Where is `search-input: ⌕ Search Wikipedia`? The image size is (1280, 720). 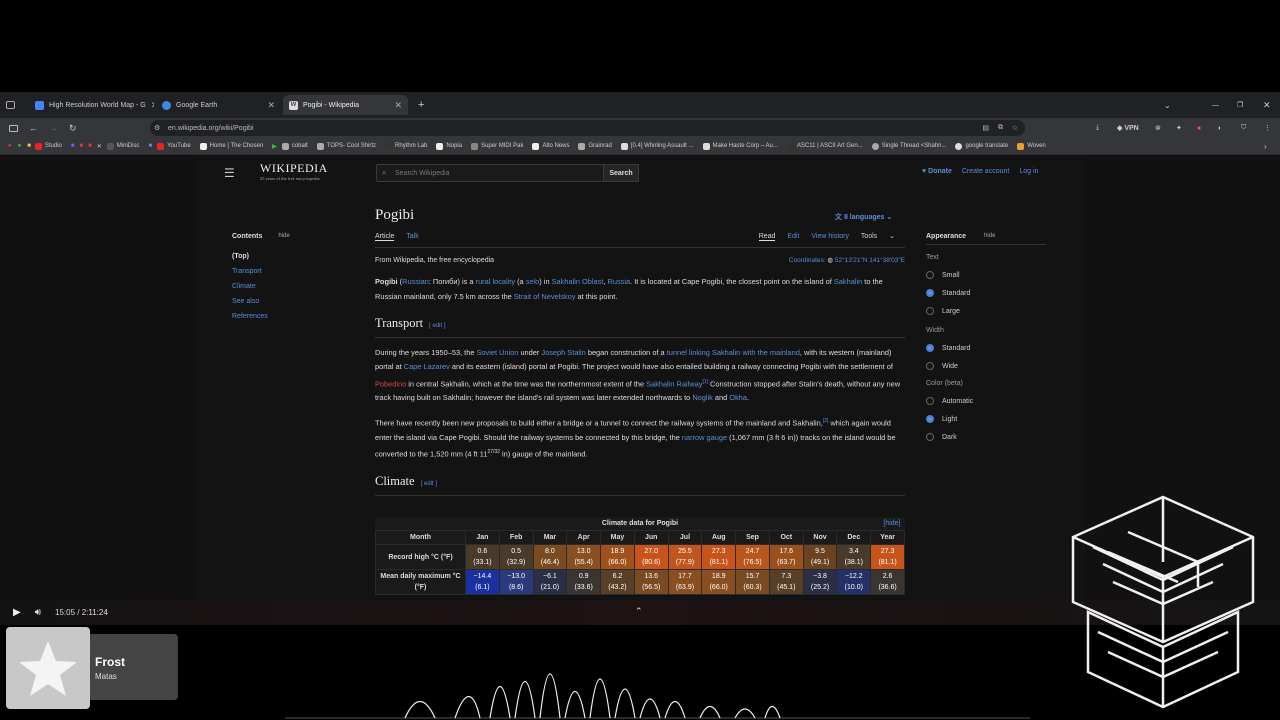
search-input: ⌕ Search Wikipedia is located at coordinates (505, 173).